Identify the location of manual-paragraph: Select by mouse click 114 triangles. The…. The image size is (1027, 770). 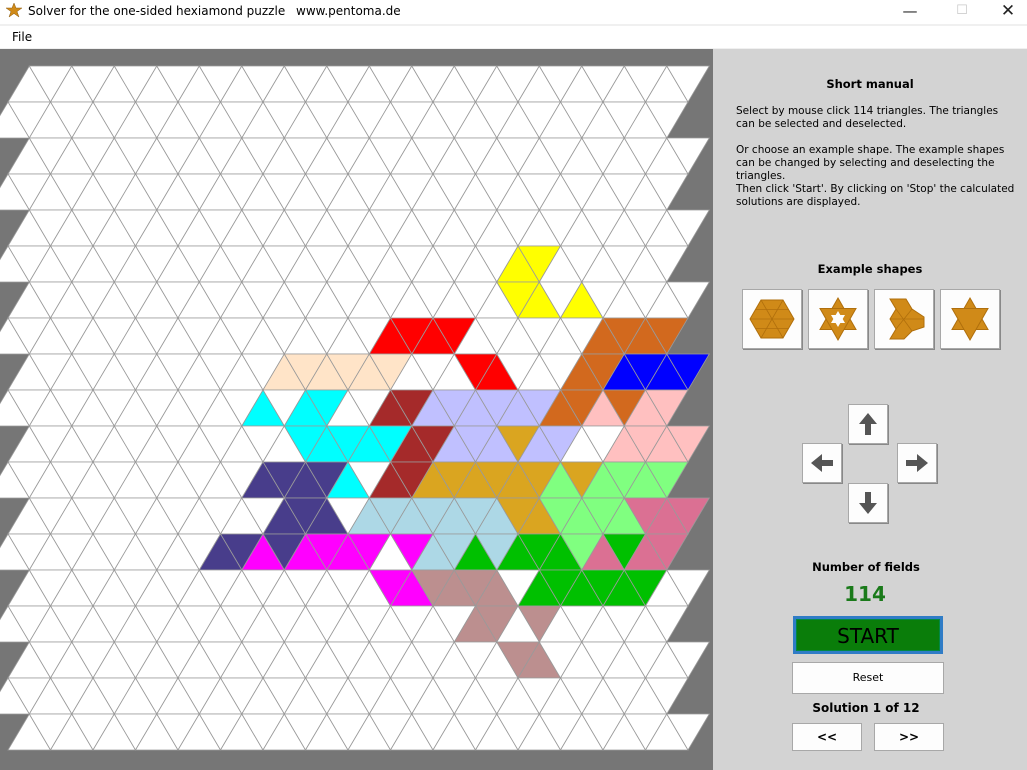
(867, 117).